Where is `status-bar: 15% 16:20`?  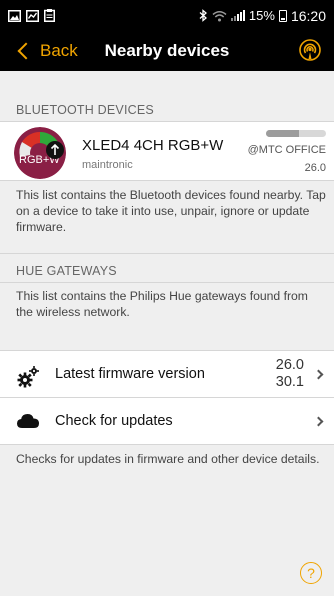 status-bar: 15% 16:20 is located at coordinates (167, 15).